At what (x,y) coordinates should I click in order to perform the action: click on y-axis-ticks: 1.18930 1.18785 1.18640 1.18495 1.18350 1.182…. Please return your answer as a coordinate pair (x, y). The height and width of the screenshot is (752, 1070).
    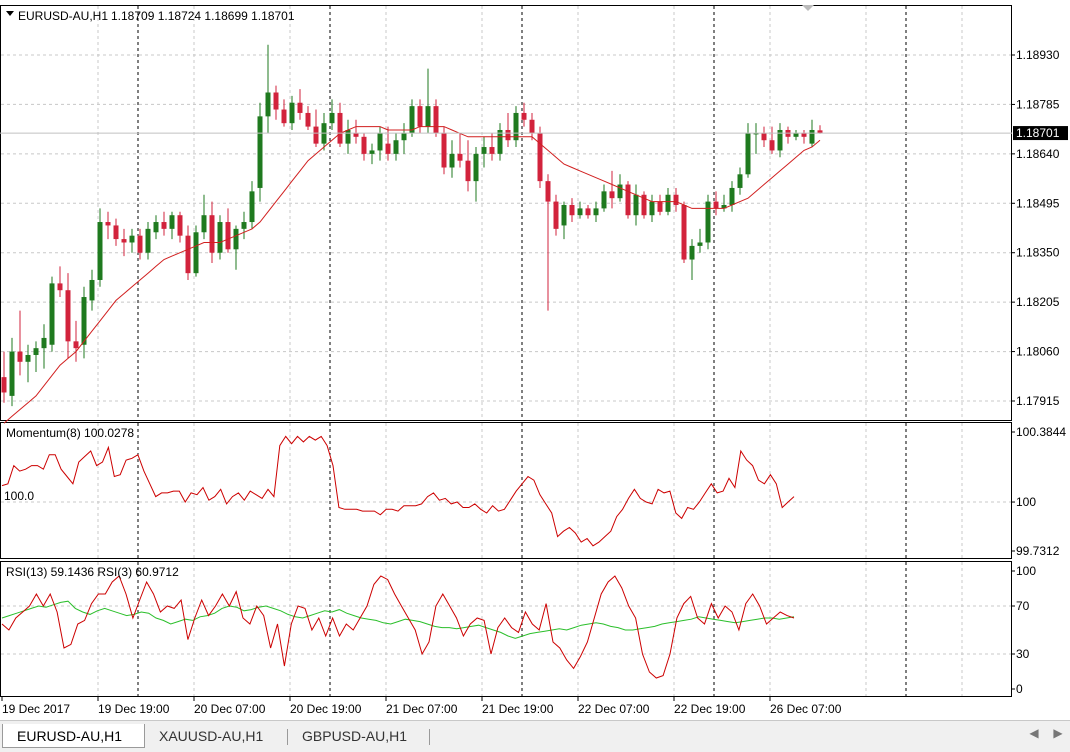
    Looking at the image, I should click on (1038, 372).